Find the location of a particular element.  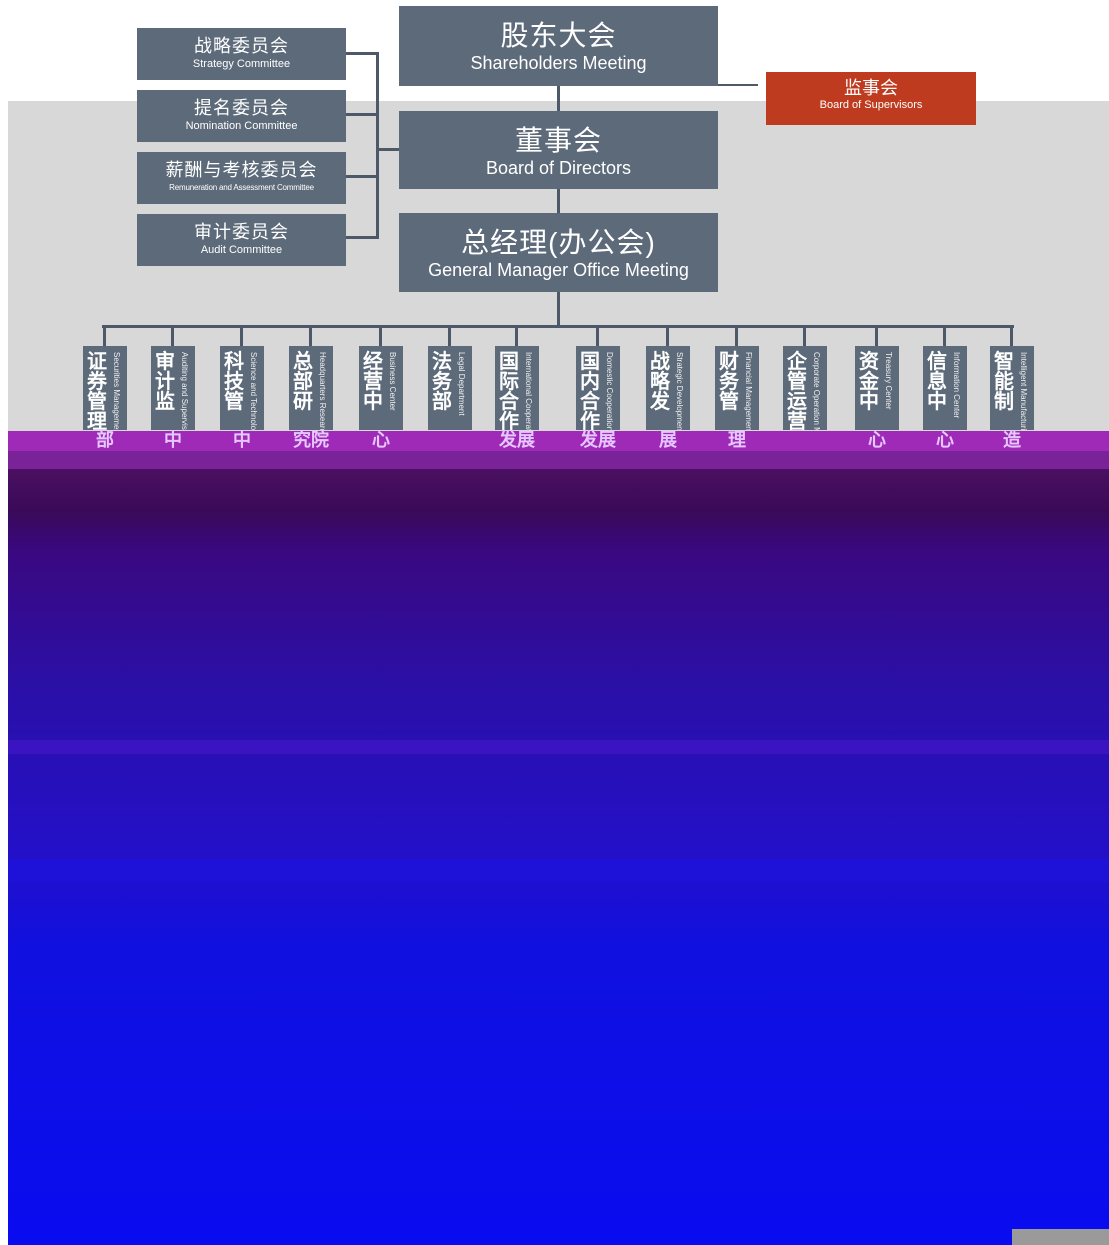

board-of-directors-box: 董事会 Board of Directors is located at coordinates (558, 150).